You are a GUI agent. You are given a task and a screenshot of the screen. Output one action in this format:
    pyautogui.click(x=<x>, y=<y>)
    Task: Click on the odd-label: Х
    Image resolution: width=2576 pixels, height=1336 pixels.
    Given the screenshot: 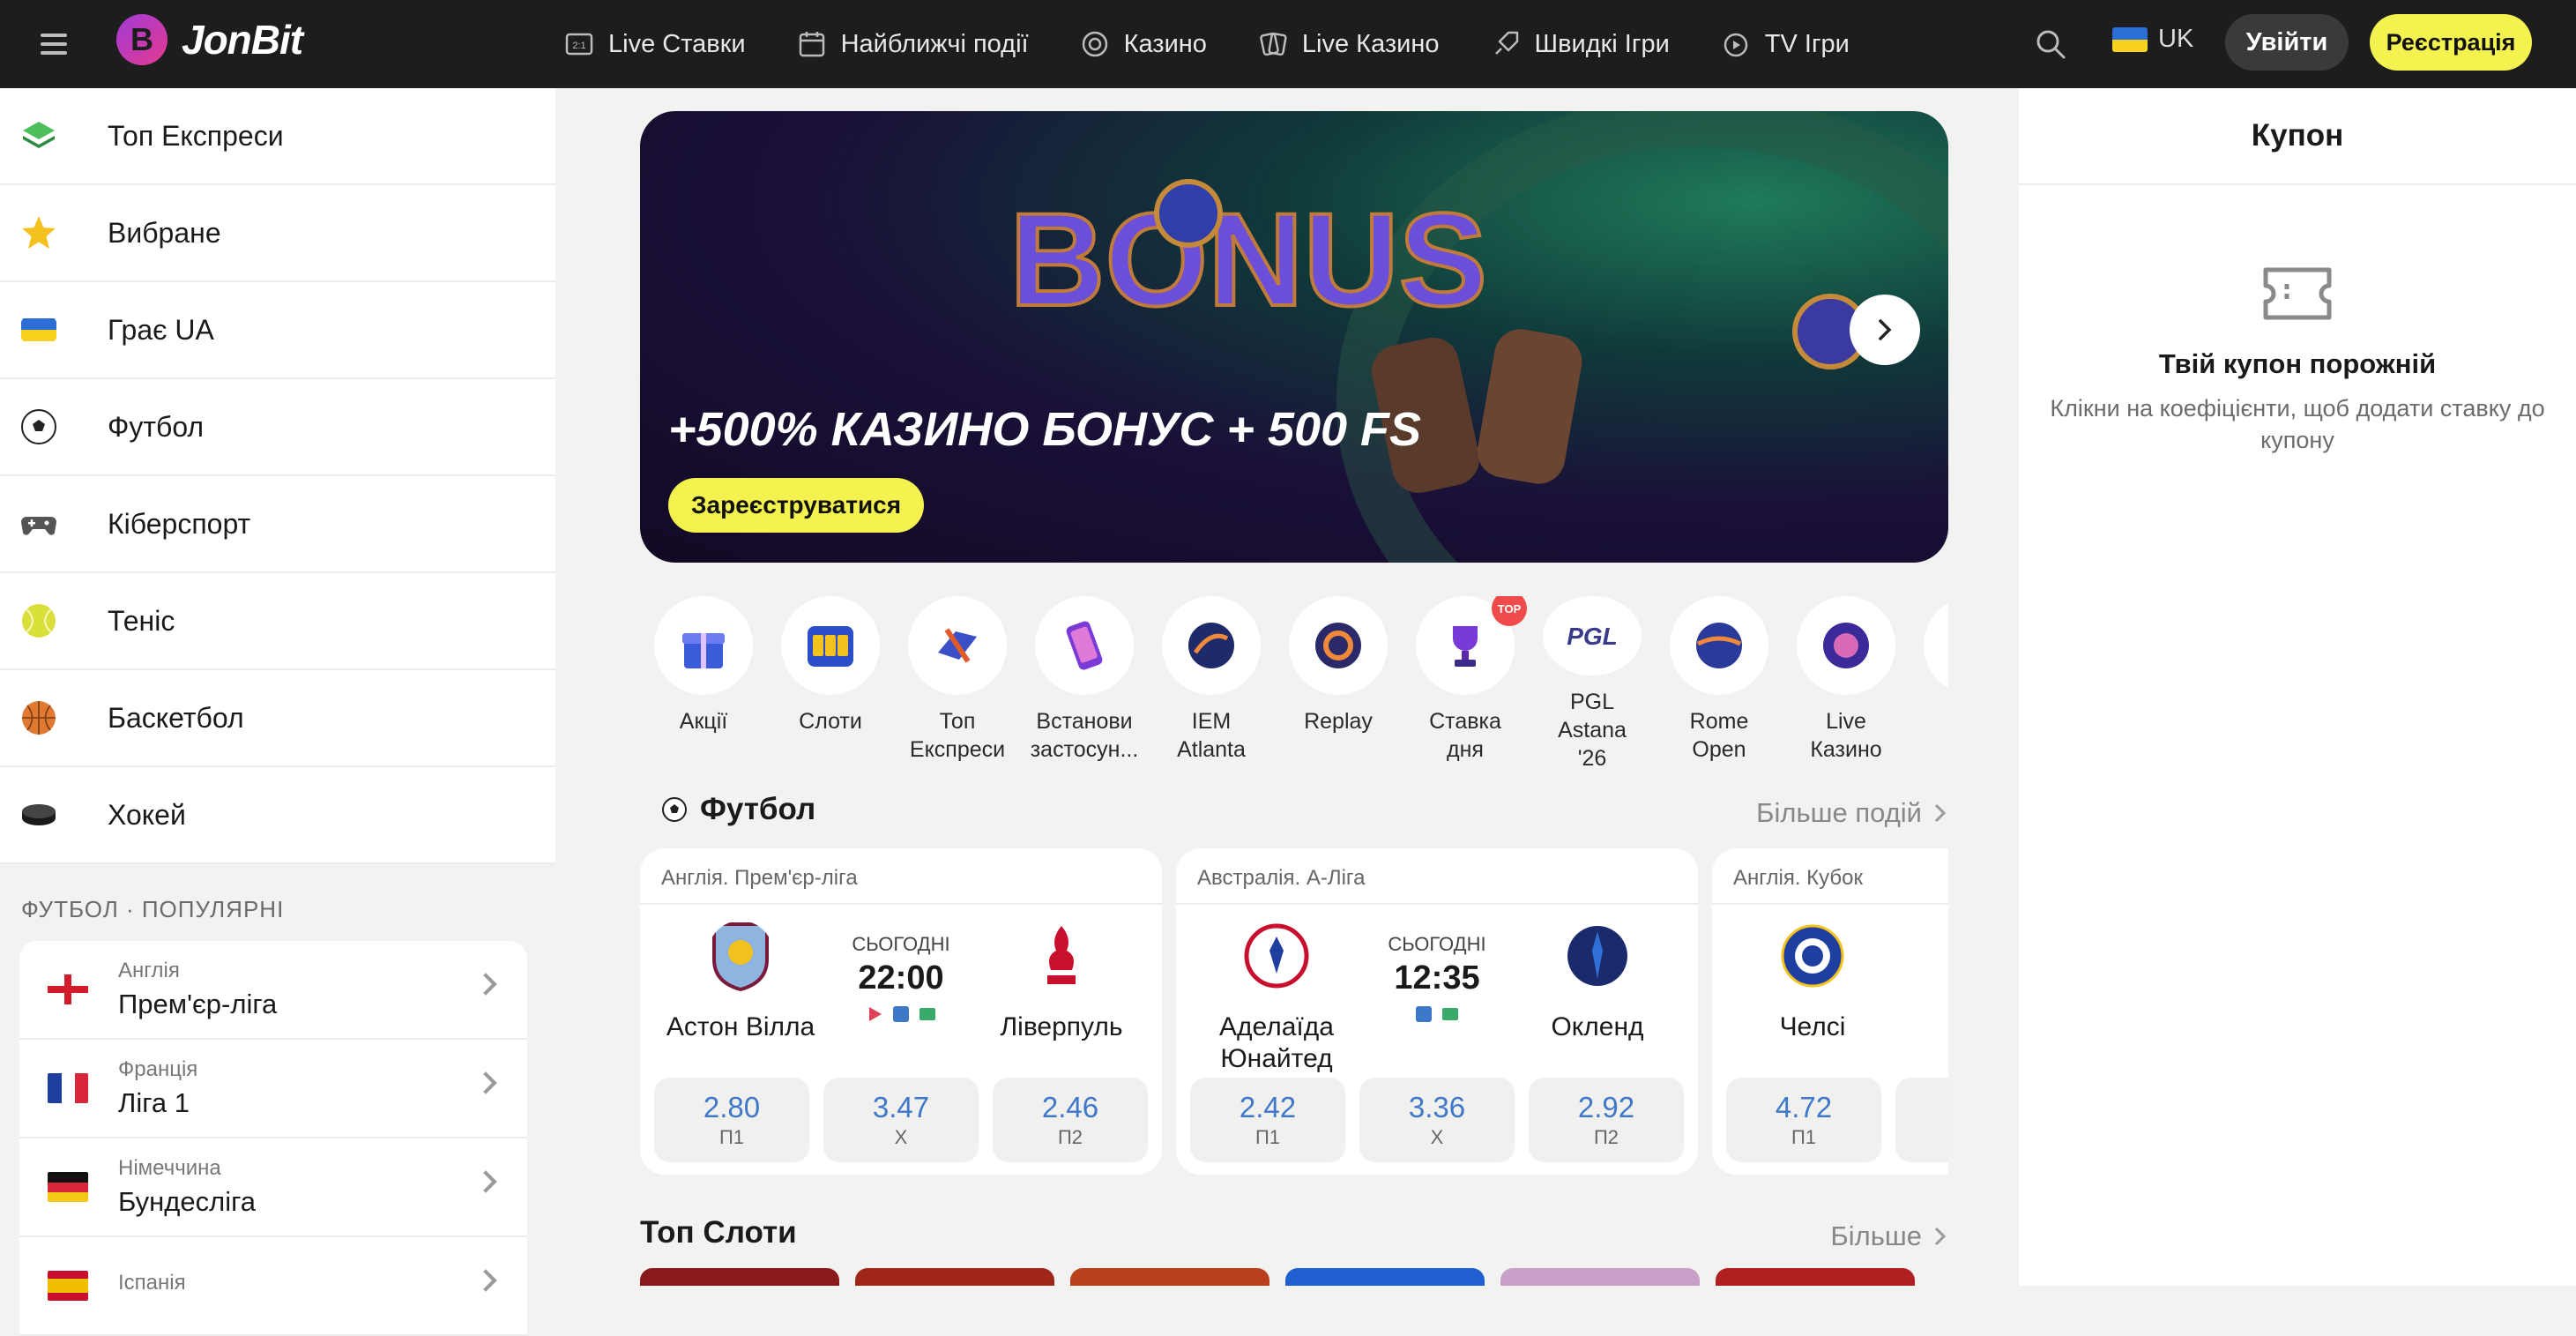 What is the action you would take?
    pyautogui.click(x=1437, y=1137)
    